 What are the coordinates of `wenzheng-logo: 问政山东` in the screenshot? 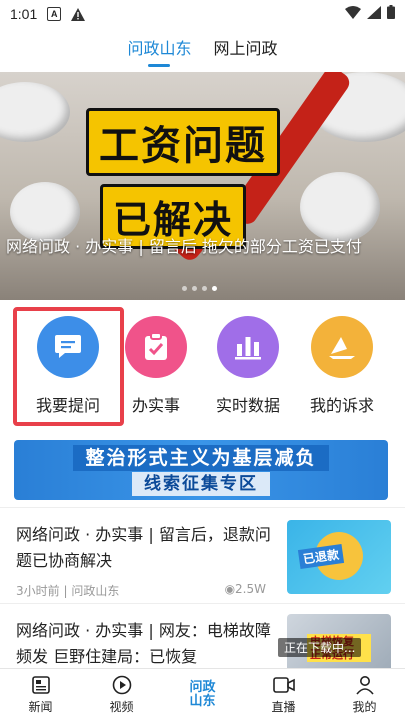 It's located at (202, 694).